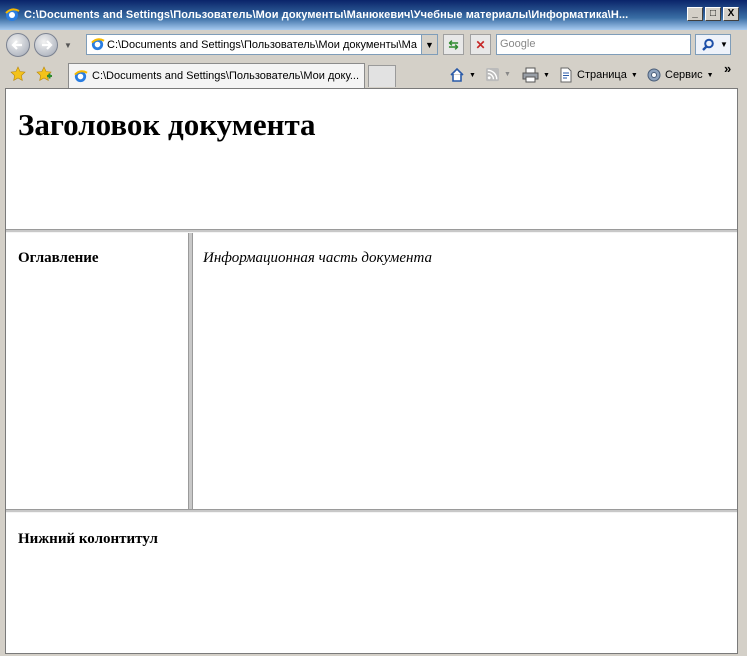 The width and height of the screenshot is (747, 656). What do you see at coordinates (88, 539) in the screenshot?
I see `footer-heading: Нижний колонтитул` at bounding box center [88, 539].